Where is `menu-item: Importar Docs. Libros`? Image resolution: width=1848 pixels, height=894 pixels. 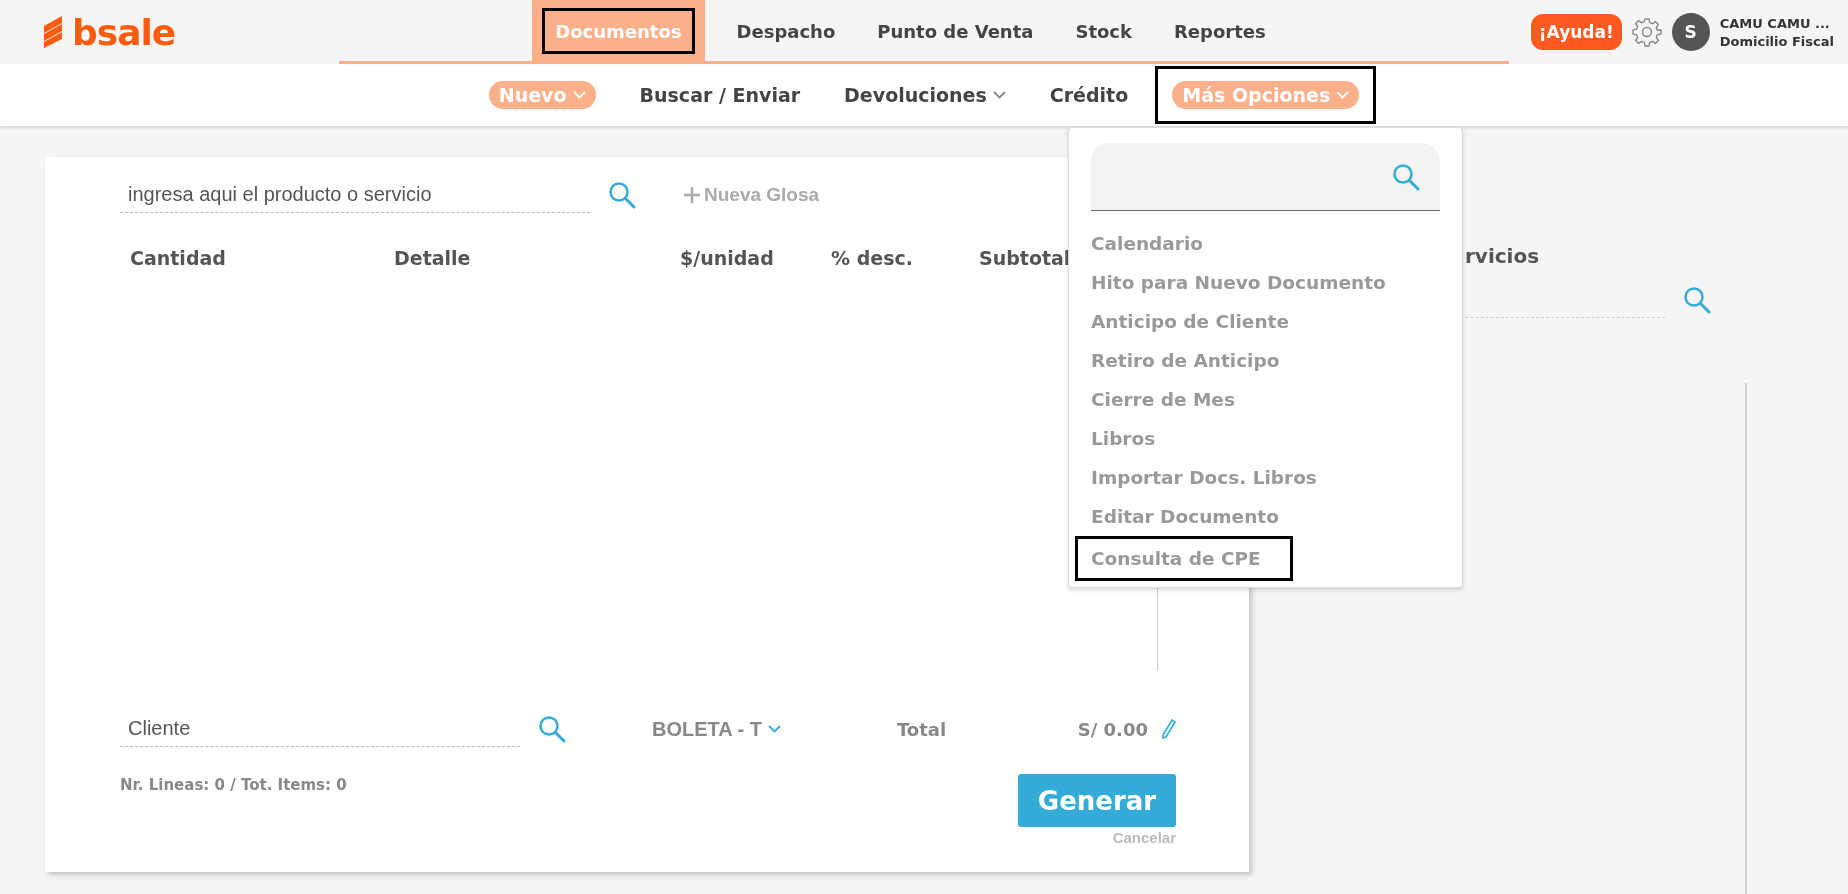 menu-item: Importar Docs. Libros is located at coordinates (1265, 477).